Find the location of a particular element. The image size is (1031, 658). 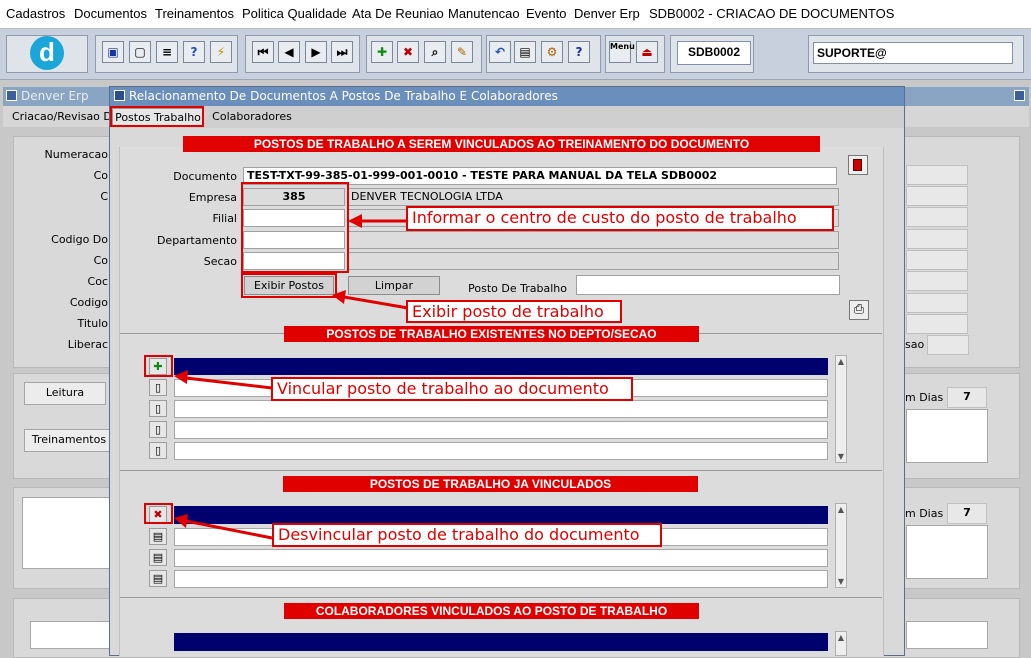

postos-existentes-scrollbar: ▲ ▼ is located at coordinates (841, 409).